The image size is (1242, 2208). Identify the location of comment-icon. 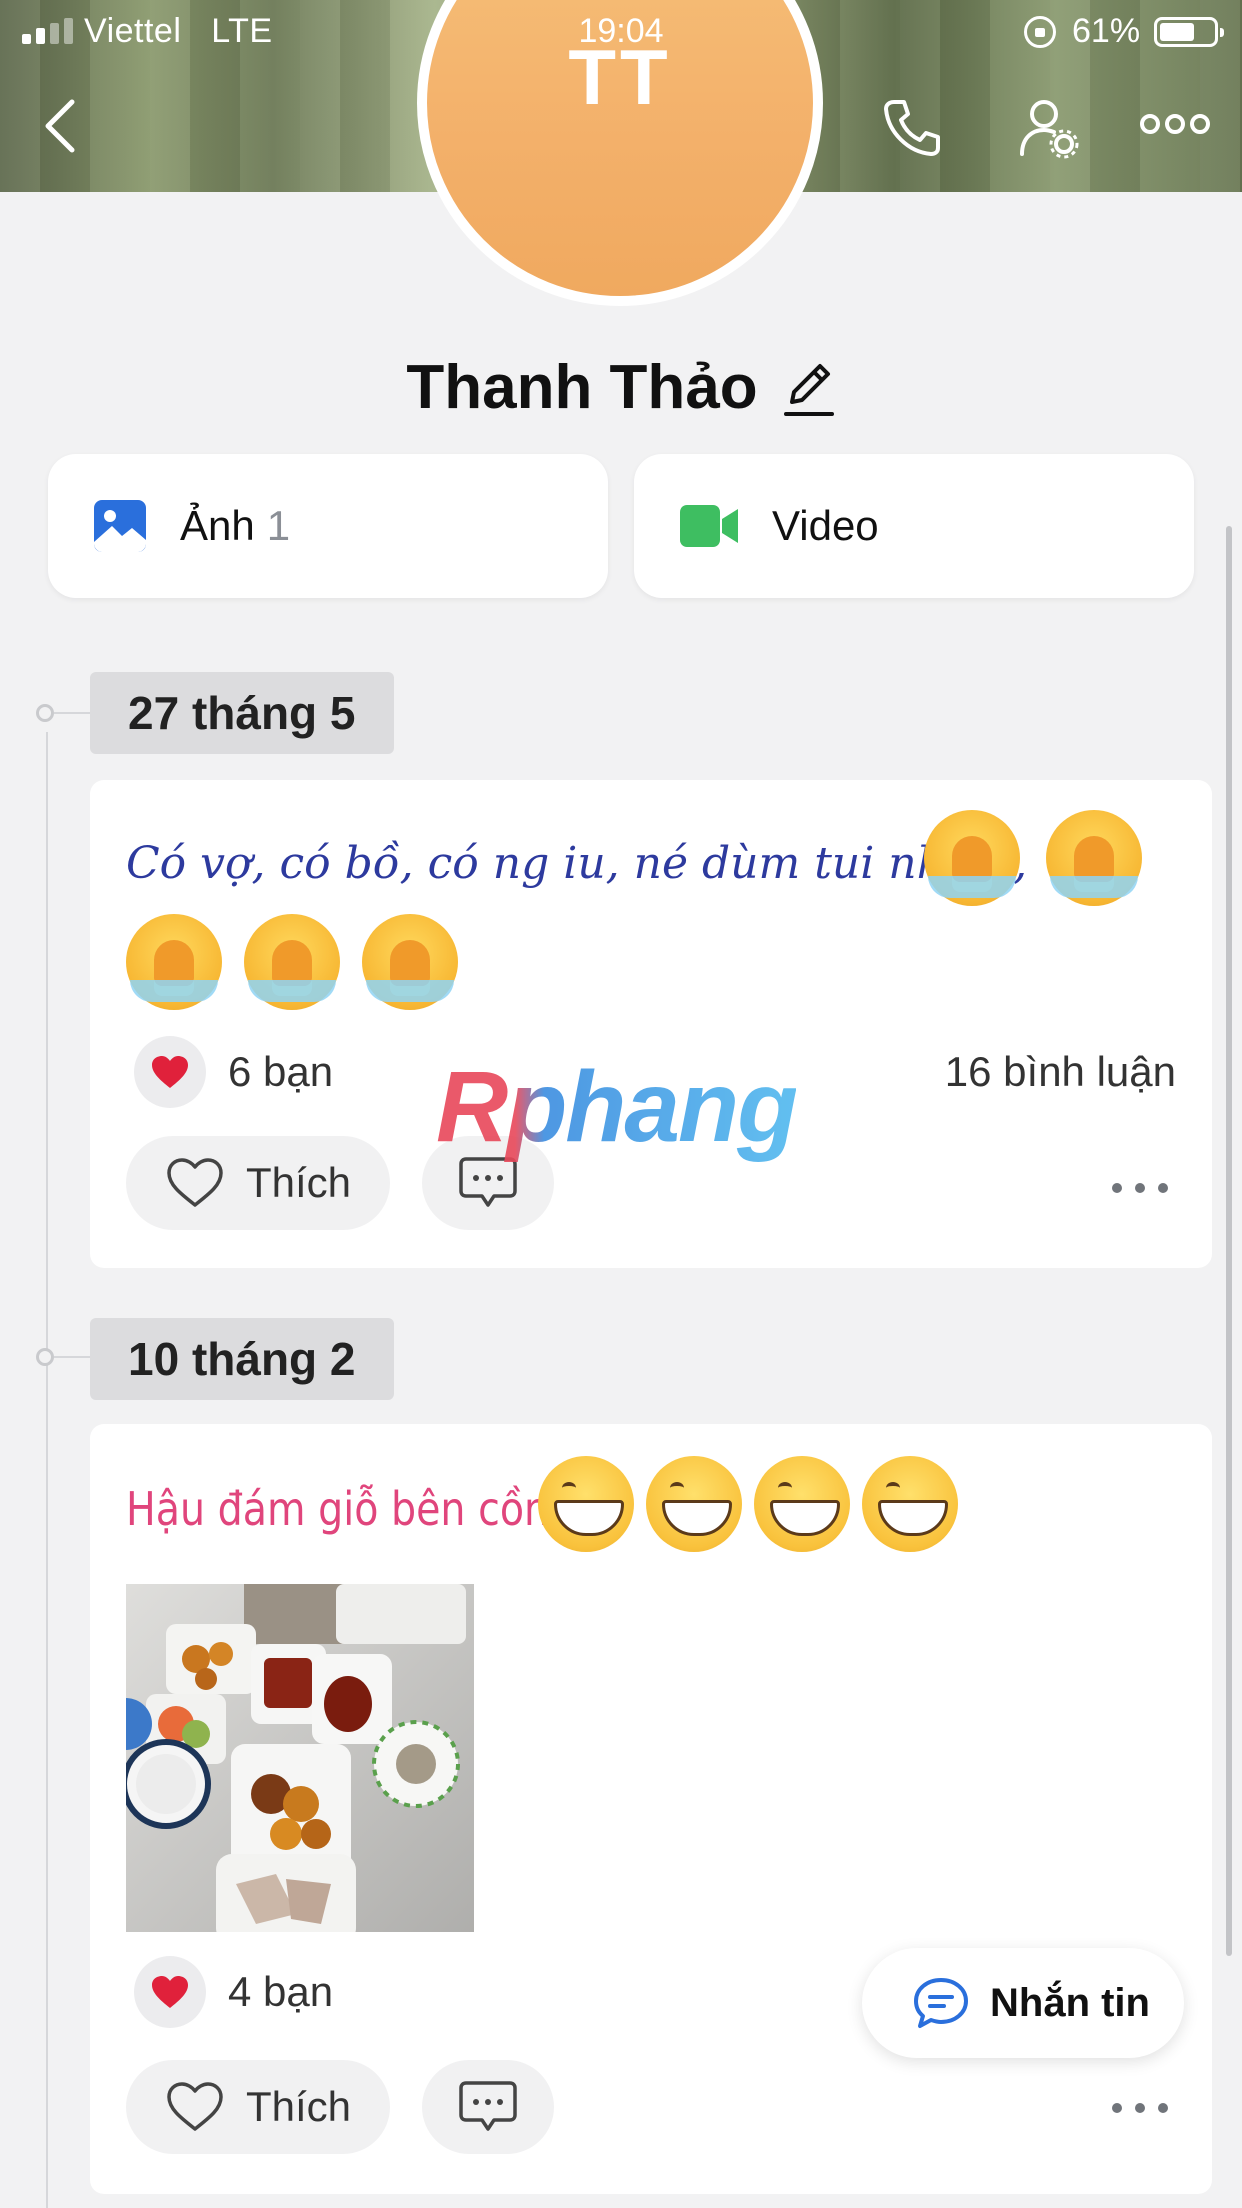
(488, 2106).